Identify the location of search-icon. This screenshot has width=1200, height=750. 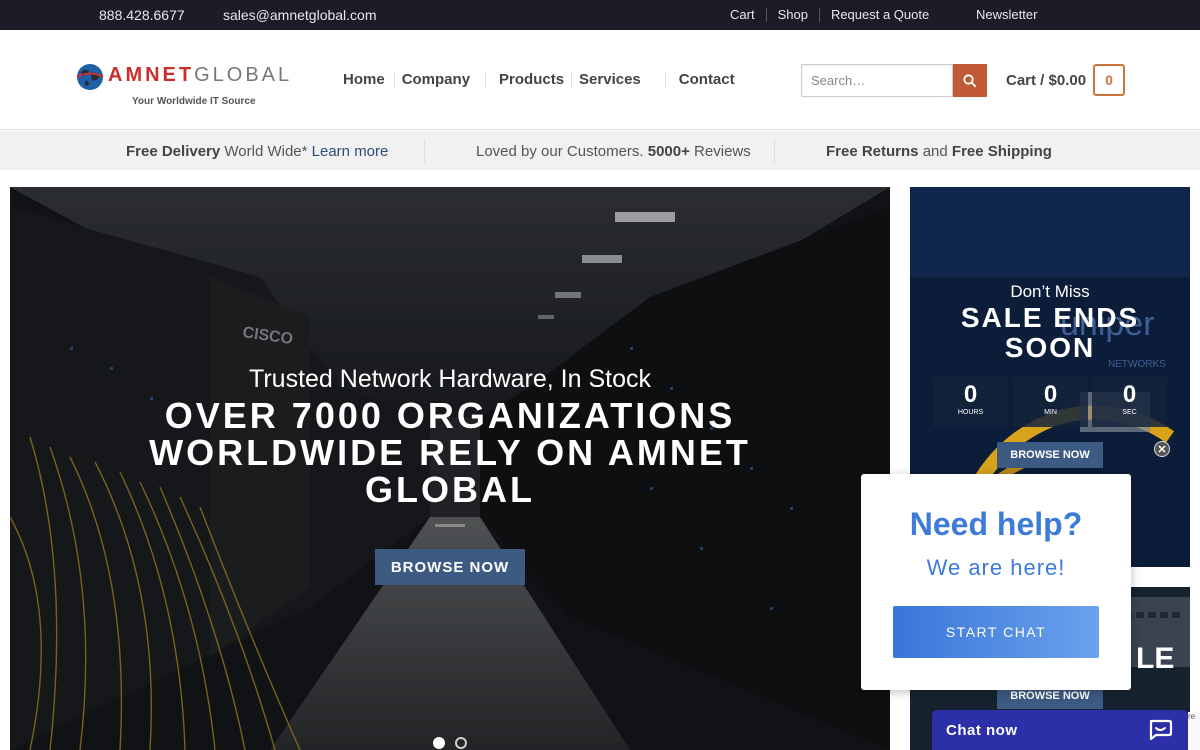
(970, 80).